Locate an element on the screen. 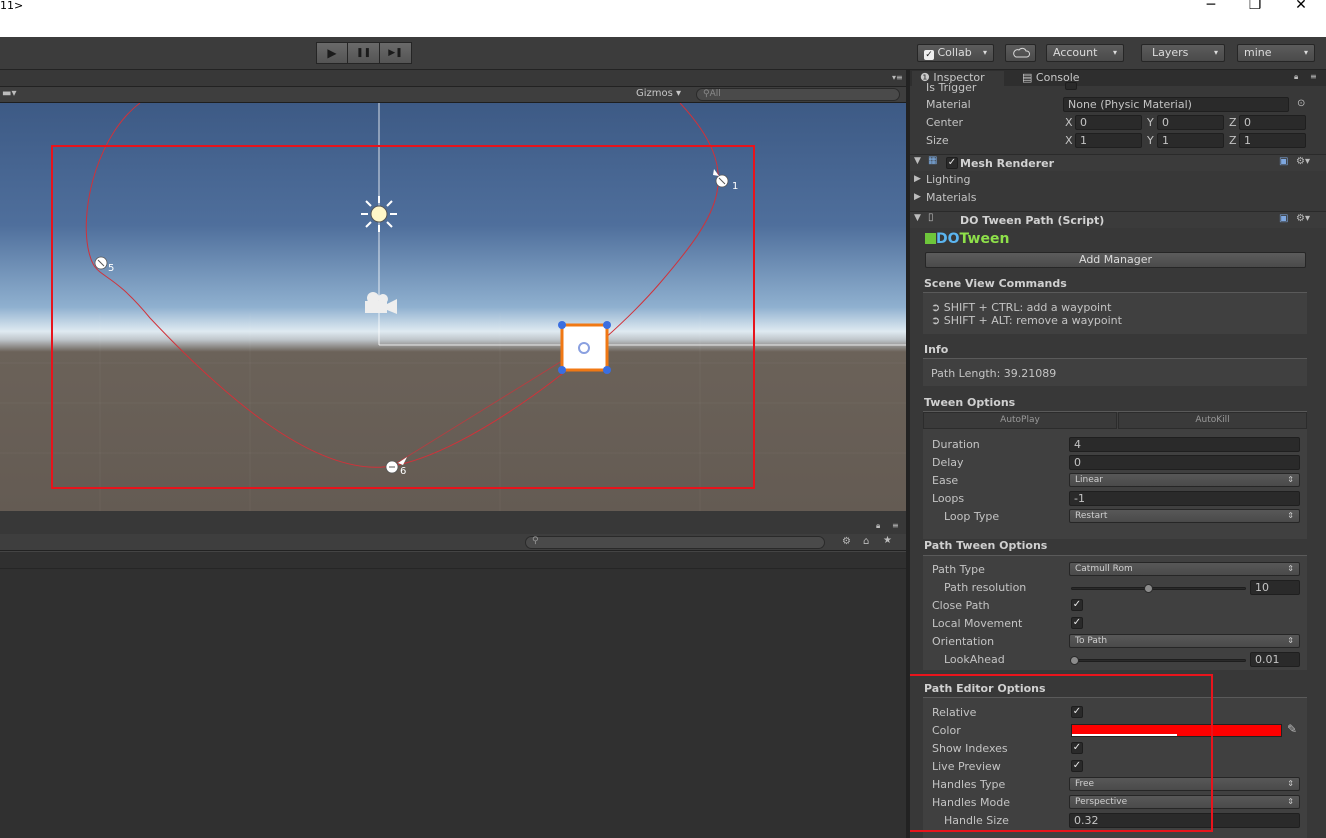 The width and height of the screenshot is (1326, 838). play-button: ▶ is located at coordinates (332, 53).